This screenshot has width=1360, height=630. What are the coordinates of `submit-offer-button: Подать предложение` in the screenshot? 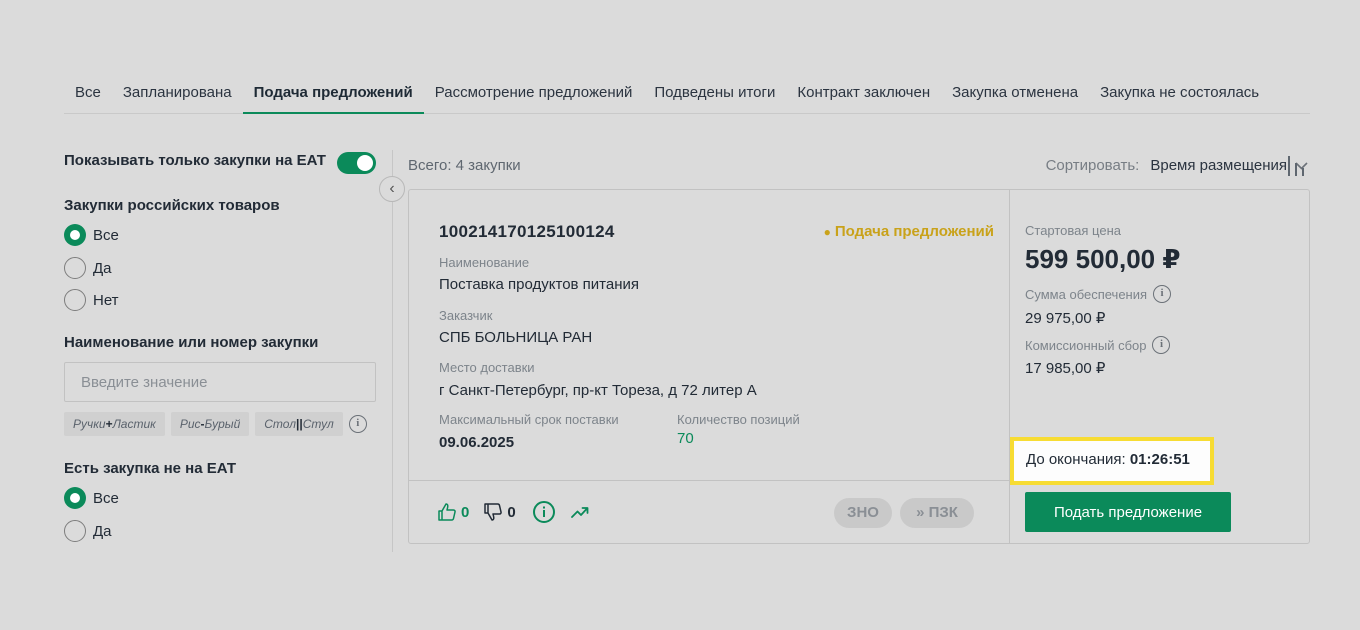 It's located at (1128, 512).